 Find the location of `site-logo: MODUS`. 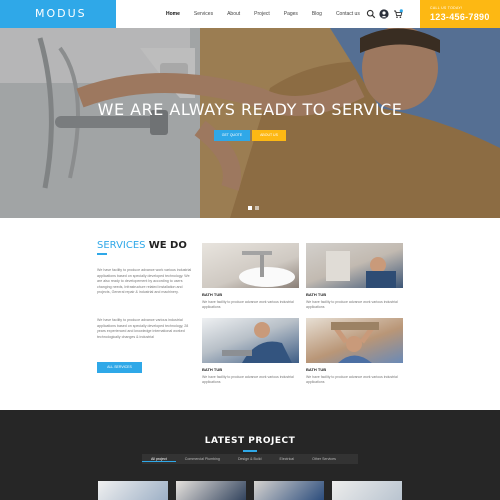

site-logo: MODUS is located at coordinates (58, 14).